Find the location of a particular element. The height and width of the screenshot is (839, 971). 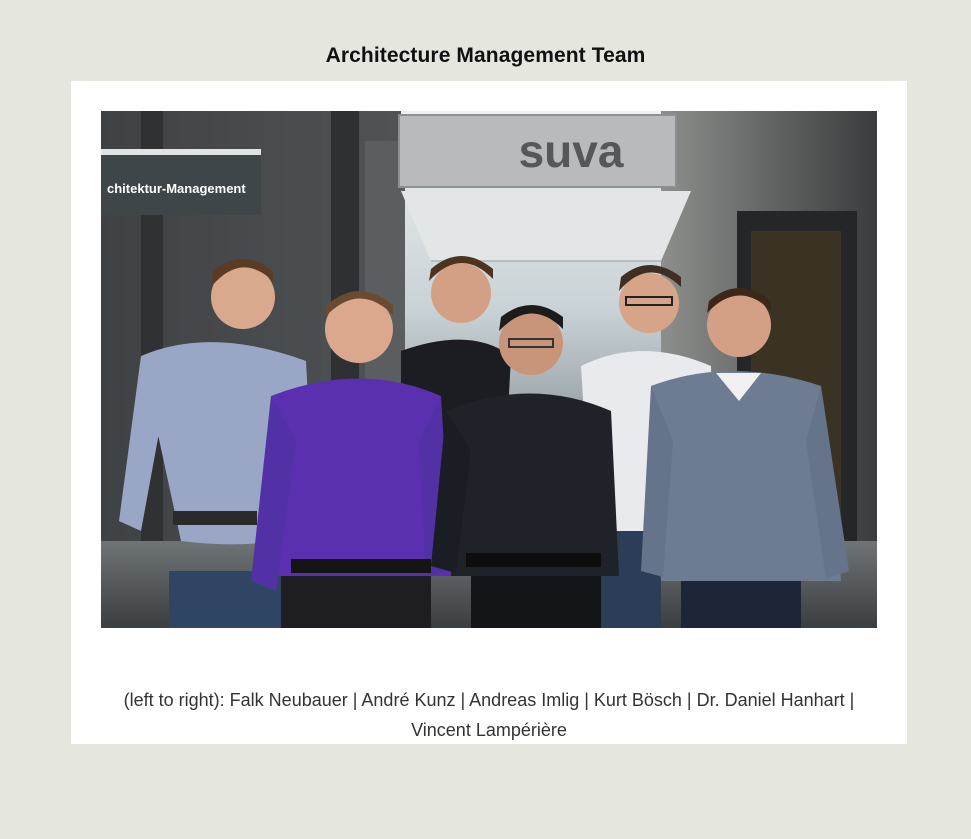

page-title: Architecture Management Team is located at coordinates (485, 55).